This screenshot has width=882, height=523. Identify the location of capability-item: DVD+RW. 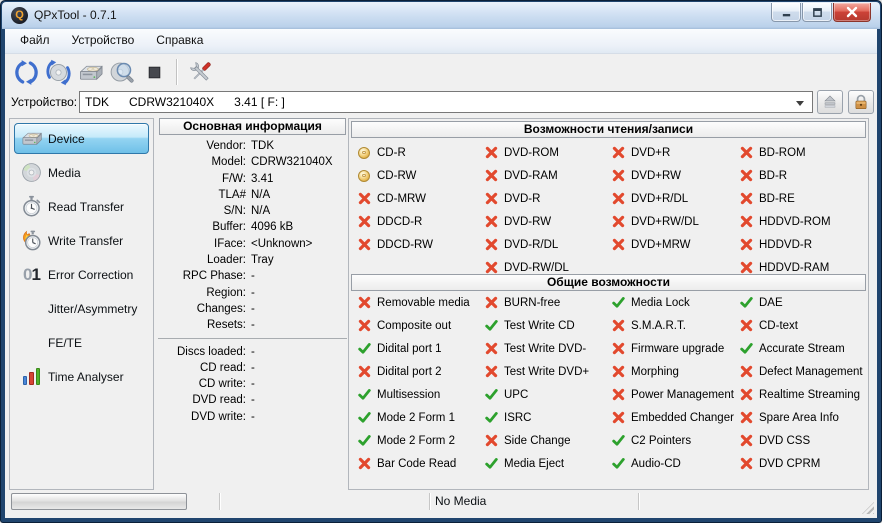
(675, 175).